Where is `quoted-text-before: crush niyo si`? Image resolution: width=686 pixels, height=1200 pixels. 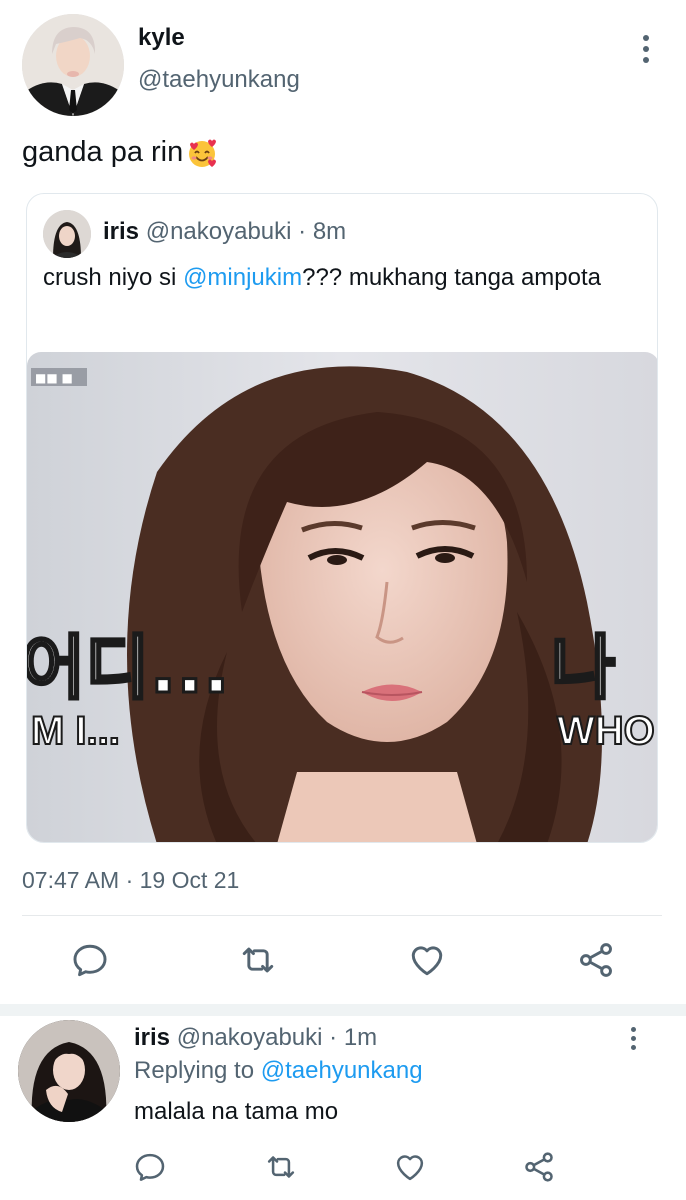 quoted-text-before: crush niyo si is located at coordinates (113, 277).